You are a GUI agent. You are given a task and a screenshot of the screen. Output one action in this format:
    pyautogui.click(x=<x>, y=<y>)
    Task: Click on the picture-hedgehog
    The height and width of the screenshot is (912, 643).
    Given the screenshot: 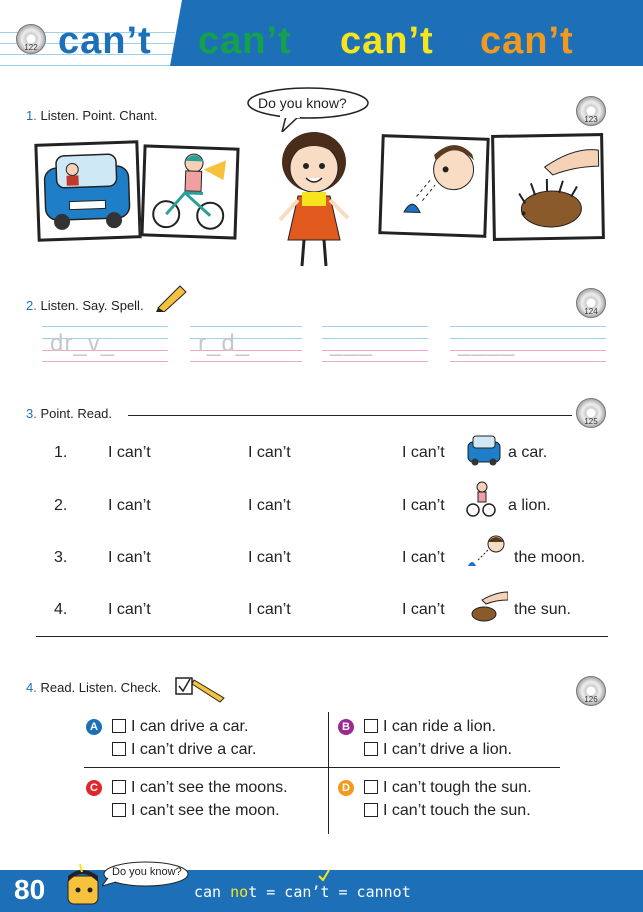 What is the action you would take?
    pyautogui.click(x=548, y=187)
    